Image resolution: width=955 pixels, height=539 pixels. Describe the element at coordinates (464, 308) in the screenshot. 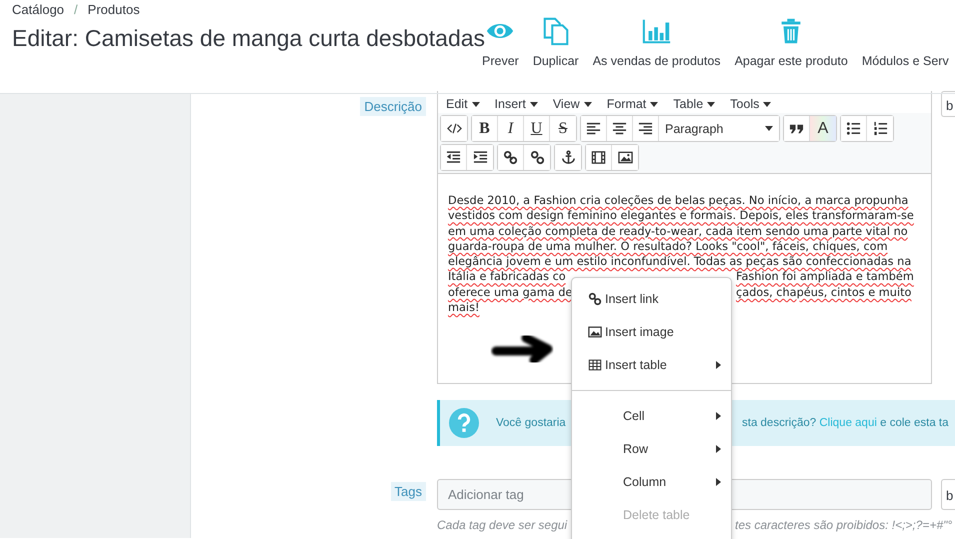

I see `paragraph-line: mais!` at that location.